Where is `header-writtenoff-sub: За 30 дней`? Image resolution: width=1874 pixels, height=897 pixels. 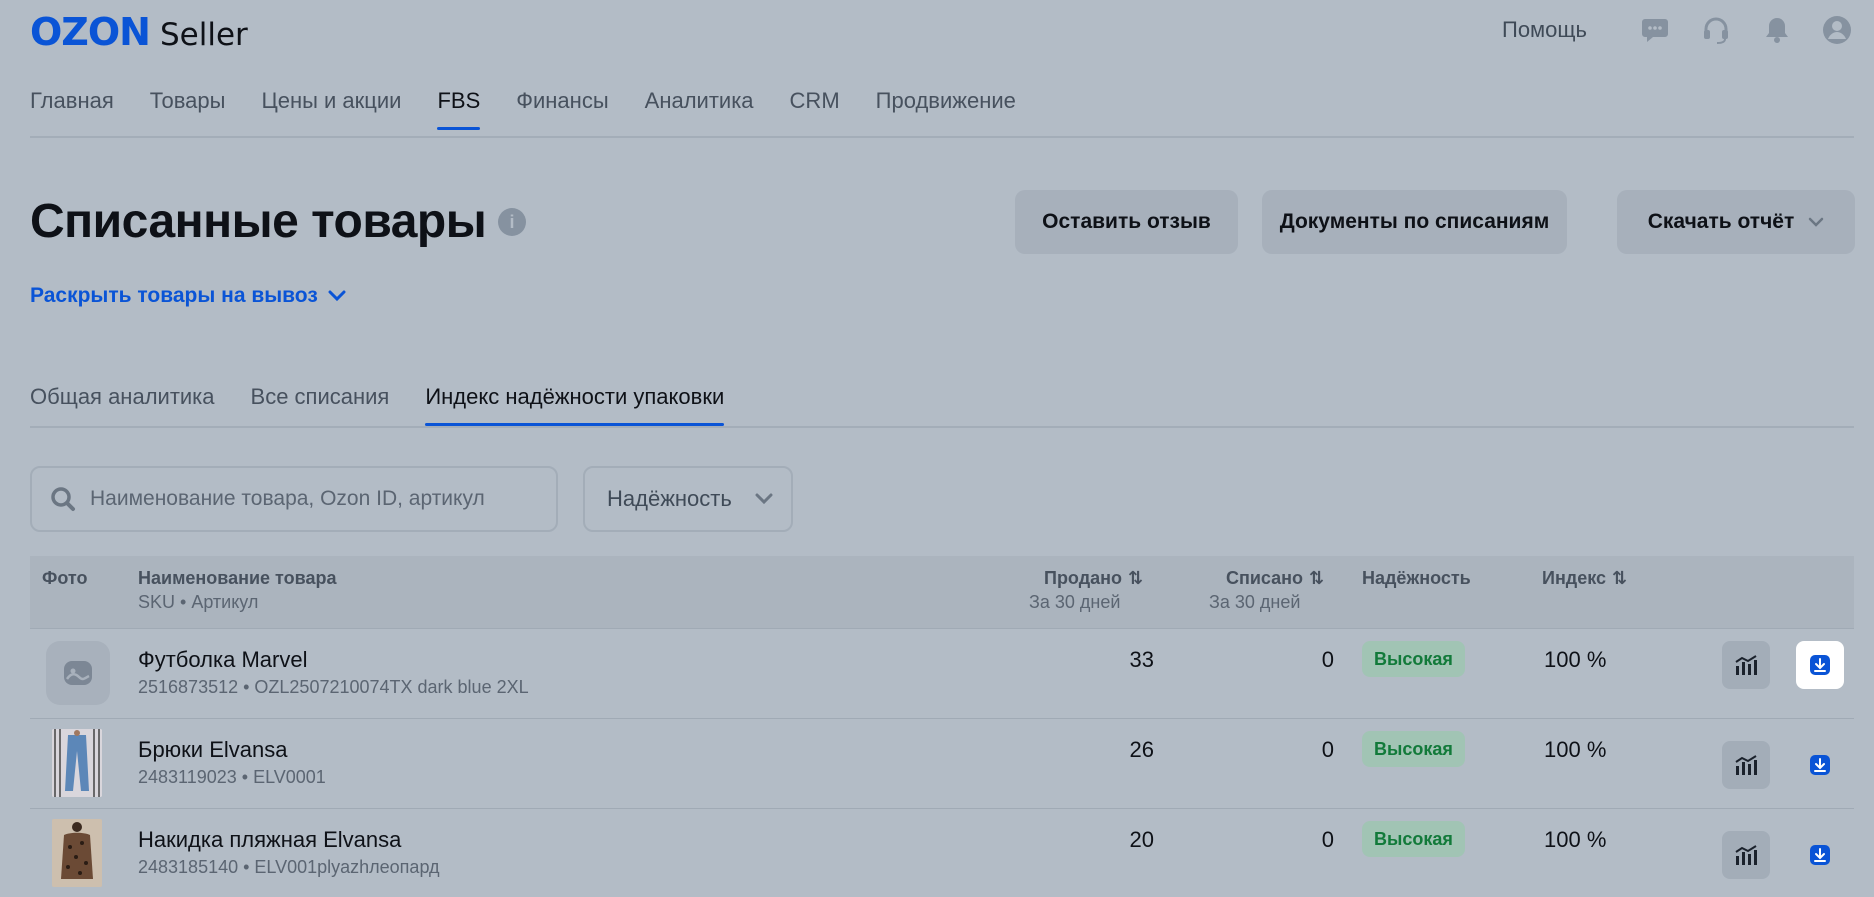
header-writtenoff-sub: За 30 дней is located at coordinates (1255, 602).